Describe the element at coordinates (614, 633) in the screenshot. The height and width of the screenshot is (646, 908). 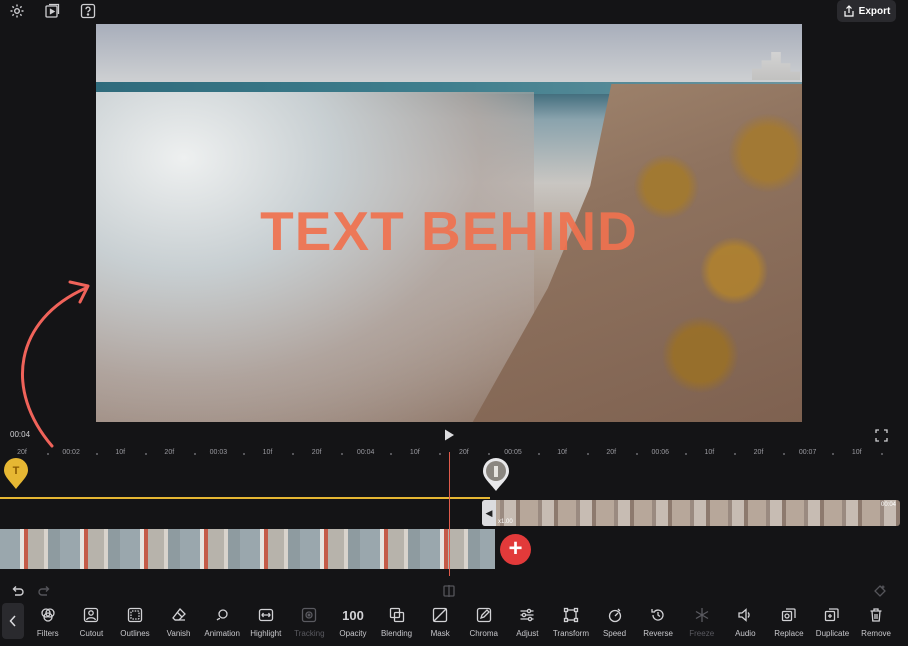
I see `tool-label: Speed` at that location.